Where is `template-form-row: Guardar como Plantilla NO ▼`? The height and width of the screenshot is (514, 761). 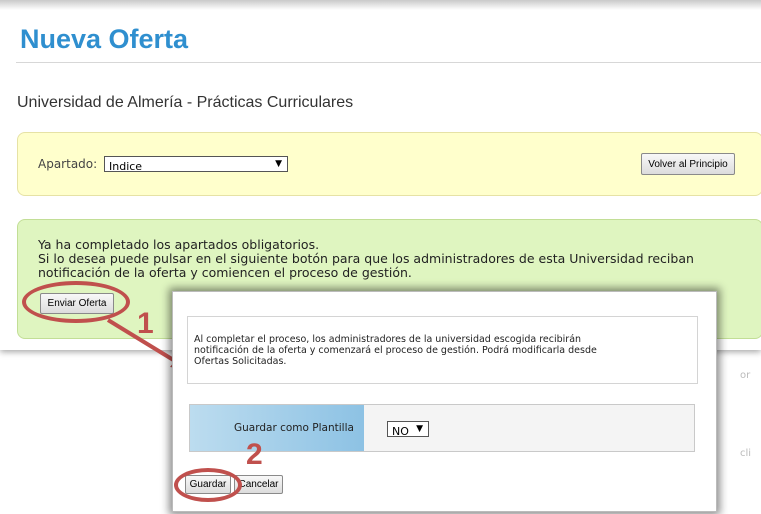
template-form-row: Guardar como Plantilla NO ▼ is located at coordinates (442, 428).